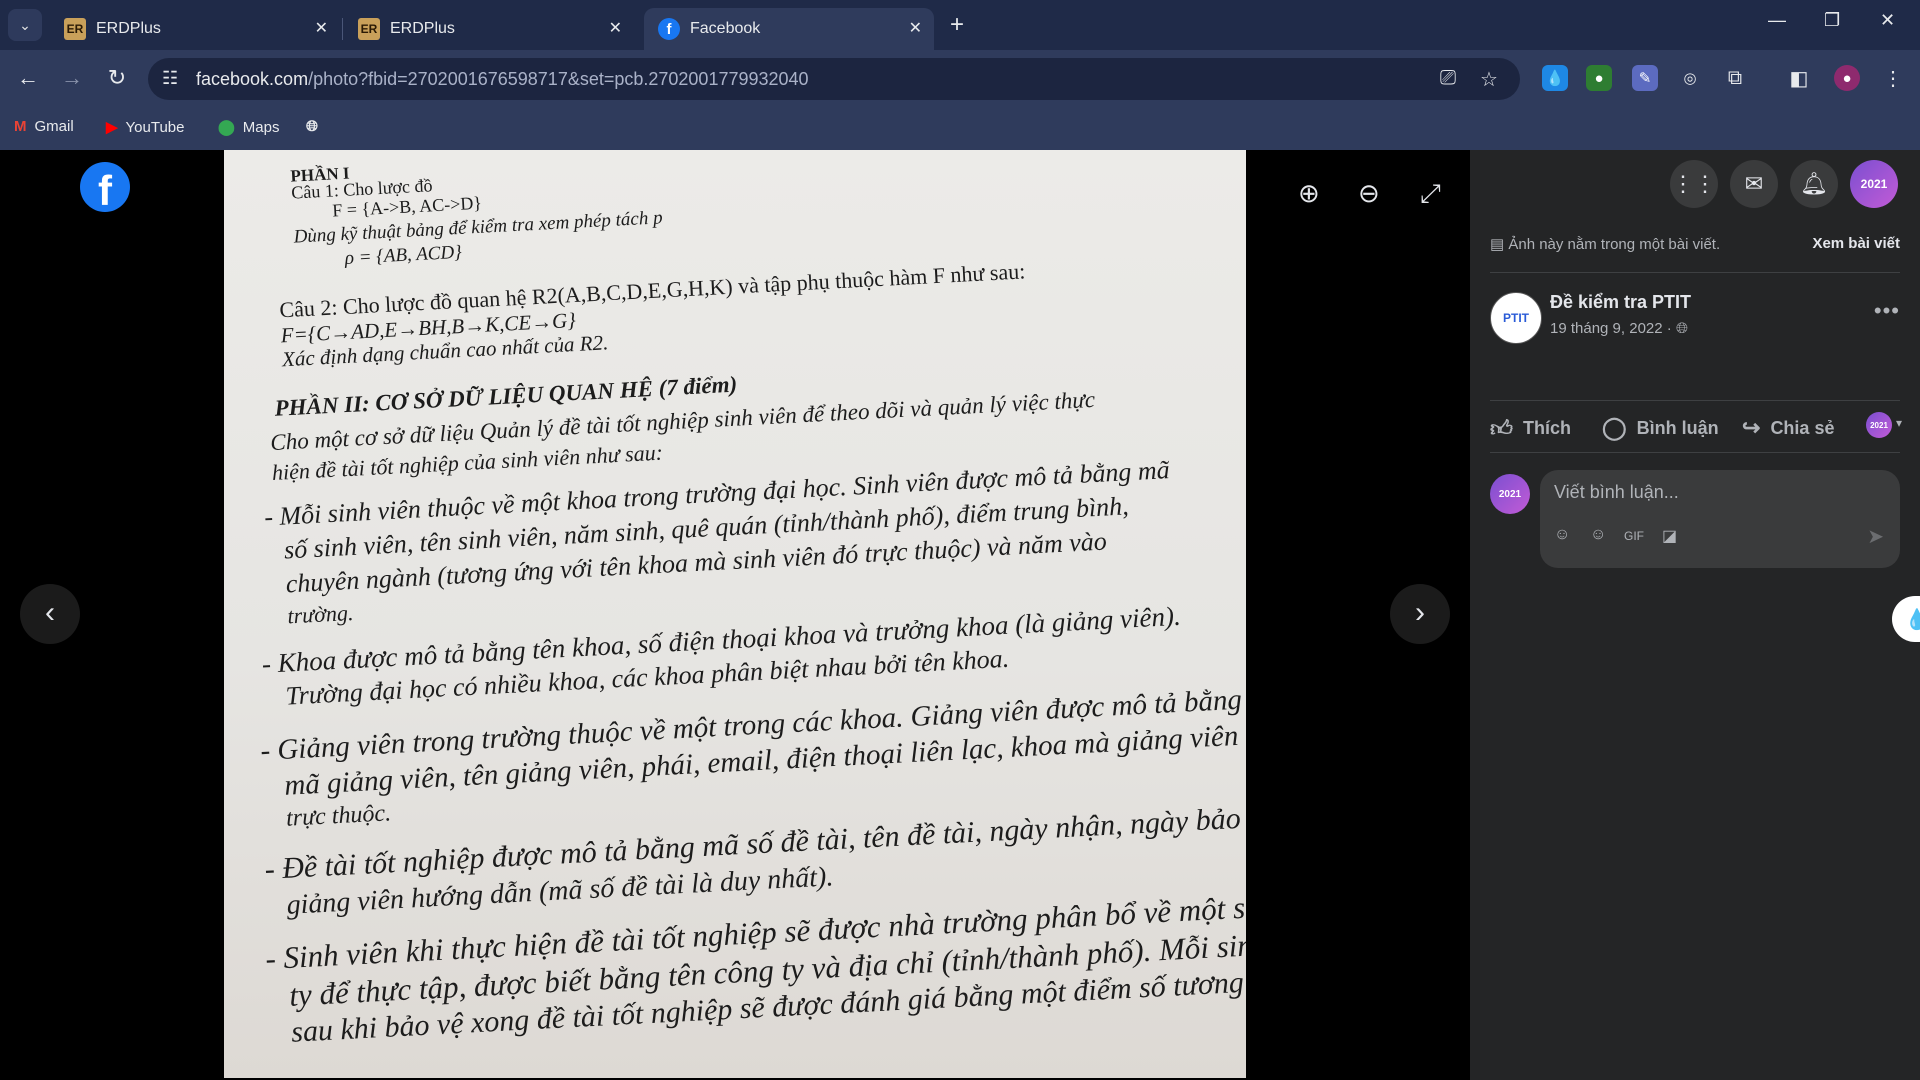 This screenshot has width=1920, height=1080. I want to click on caret-down-icon: ▾, so click(1899, 423).